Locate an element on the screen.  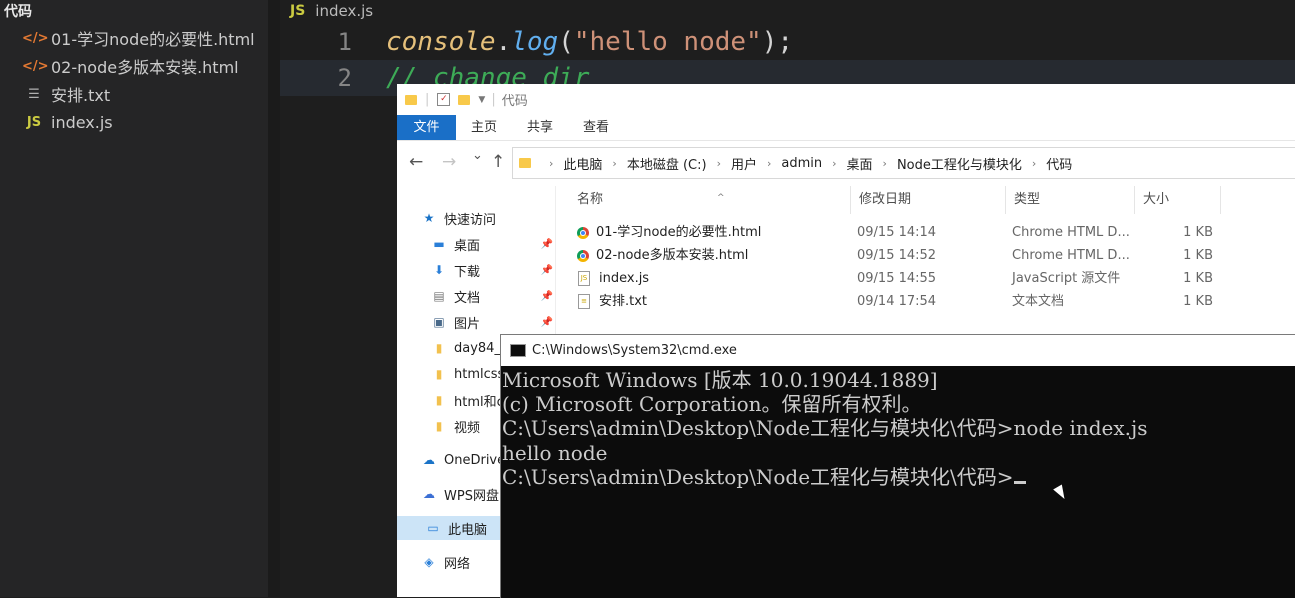
nav-label: 网络 is located at coordinates (457, 564).